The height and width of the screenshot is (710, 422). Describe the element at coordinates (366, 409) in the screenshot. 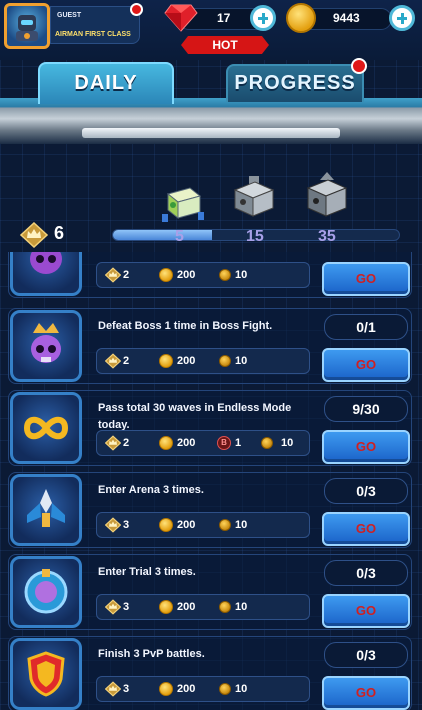

I see `task-progress: 9/30` at that location.